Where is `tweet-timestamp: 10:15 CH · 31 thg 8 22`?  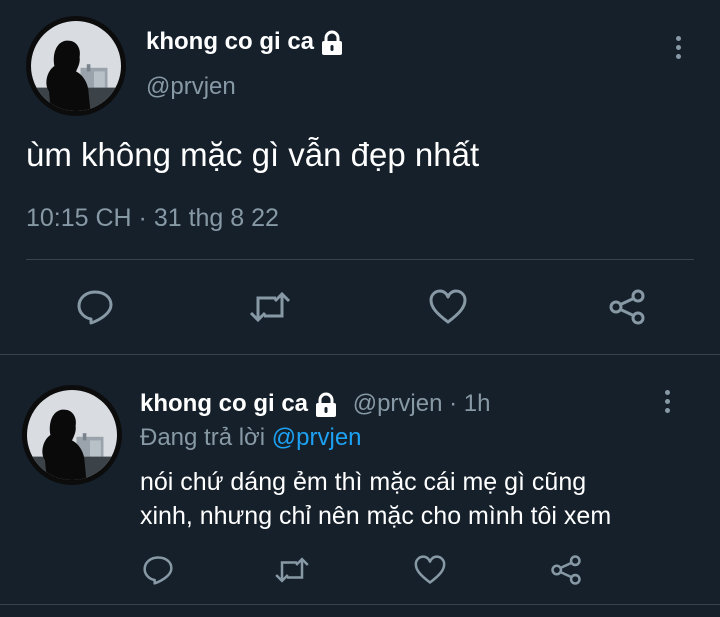 tweet-timestamp: 10:15 CH · 31 thg 8 22 is located at coordinates (152, 218).